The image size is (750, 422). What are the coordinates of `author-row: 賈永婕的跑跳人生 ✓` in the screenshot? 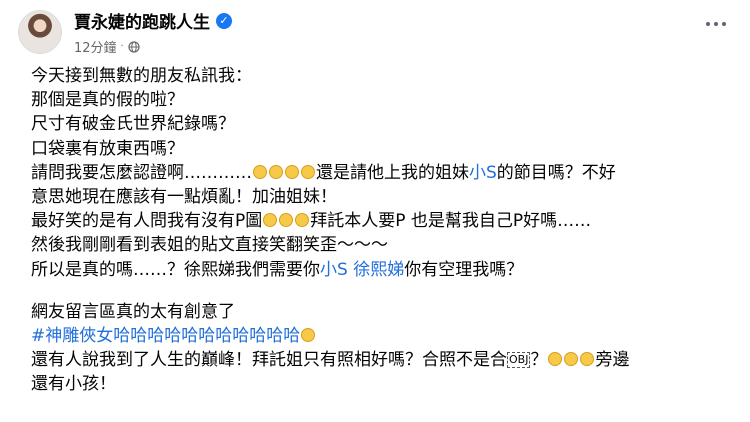 It's located at (153, 20).